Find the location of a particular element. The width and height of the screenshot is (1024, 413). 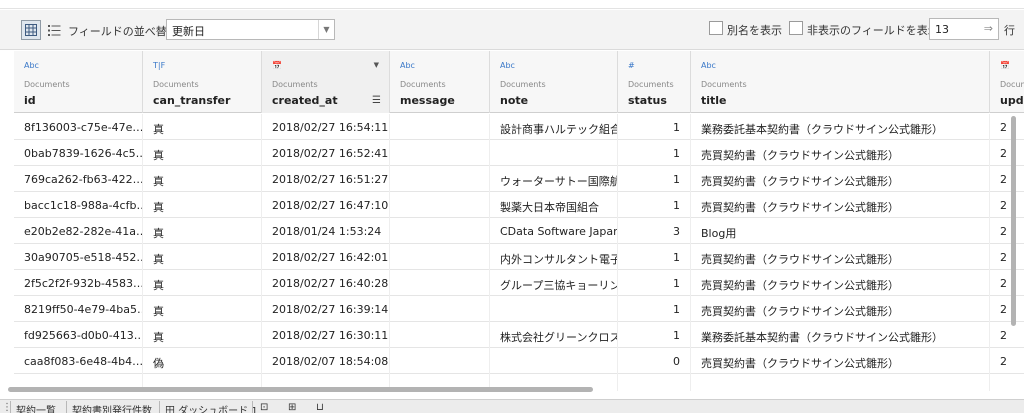

arrow-right-icon: ⇒ is located at coordinates (988, 28).